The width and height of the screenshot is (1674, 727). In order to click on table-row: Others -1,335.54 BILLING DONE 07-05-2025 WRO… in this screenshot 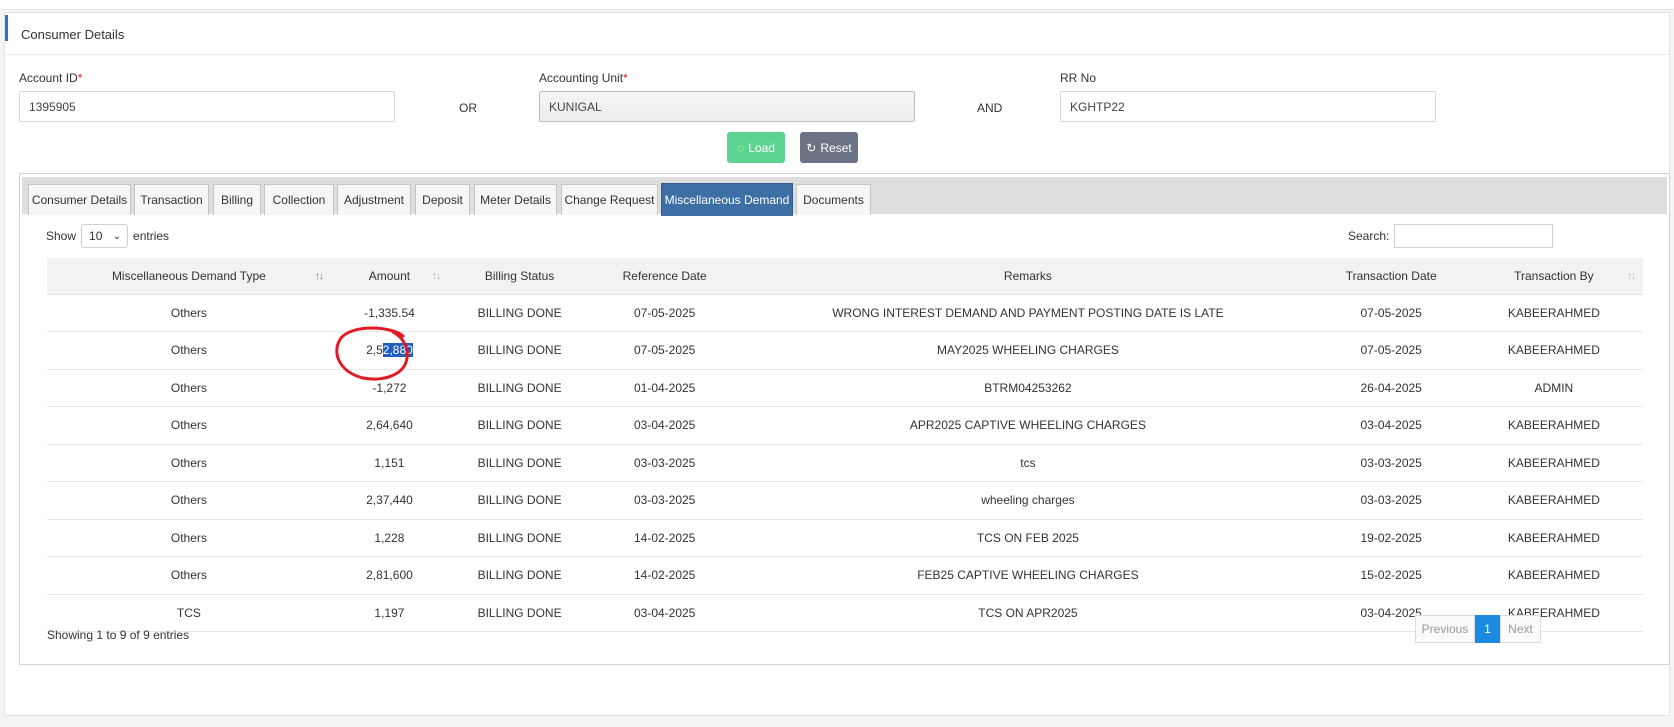, I will do `click(845, 313)`.